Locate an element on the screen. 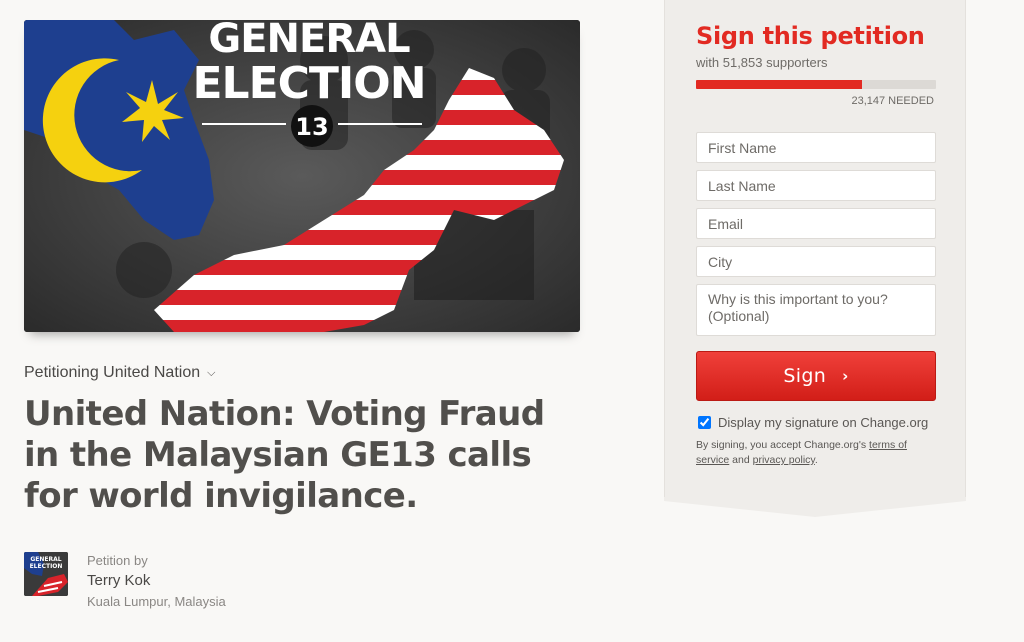 This screenshot has width=1024, height=642. sign-button: Sign › is located at coordinates (816, 376).